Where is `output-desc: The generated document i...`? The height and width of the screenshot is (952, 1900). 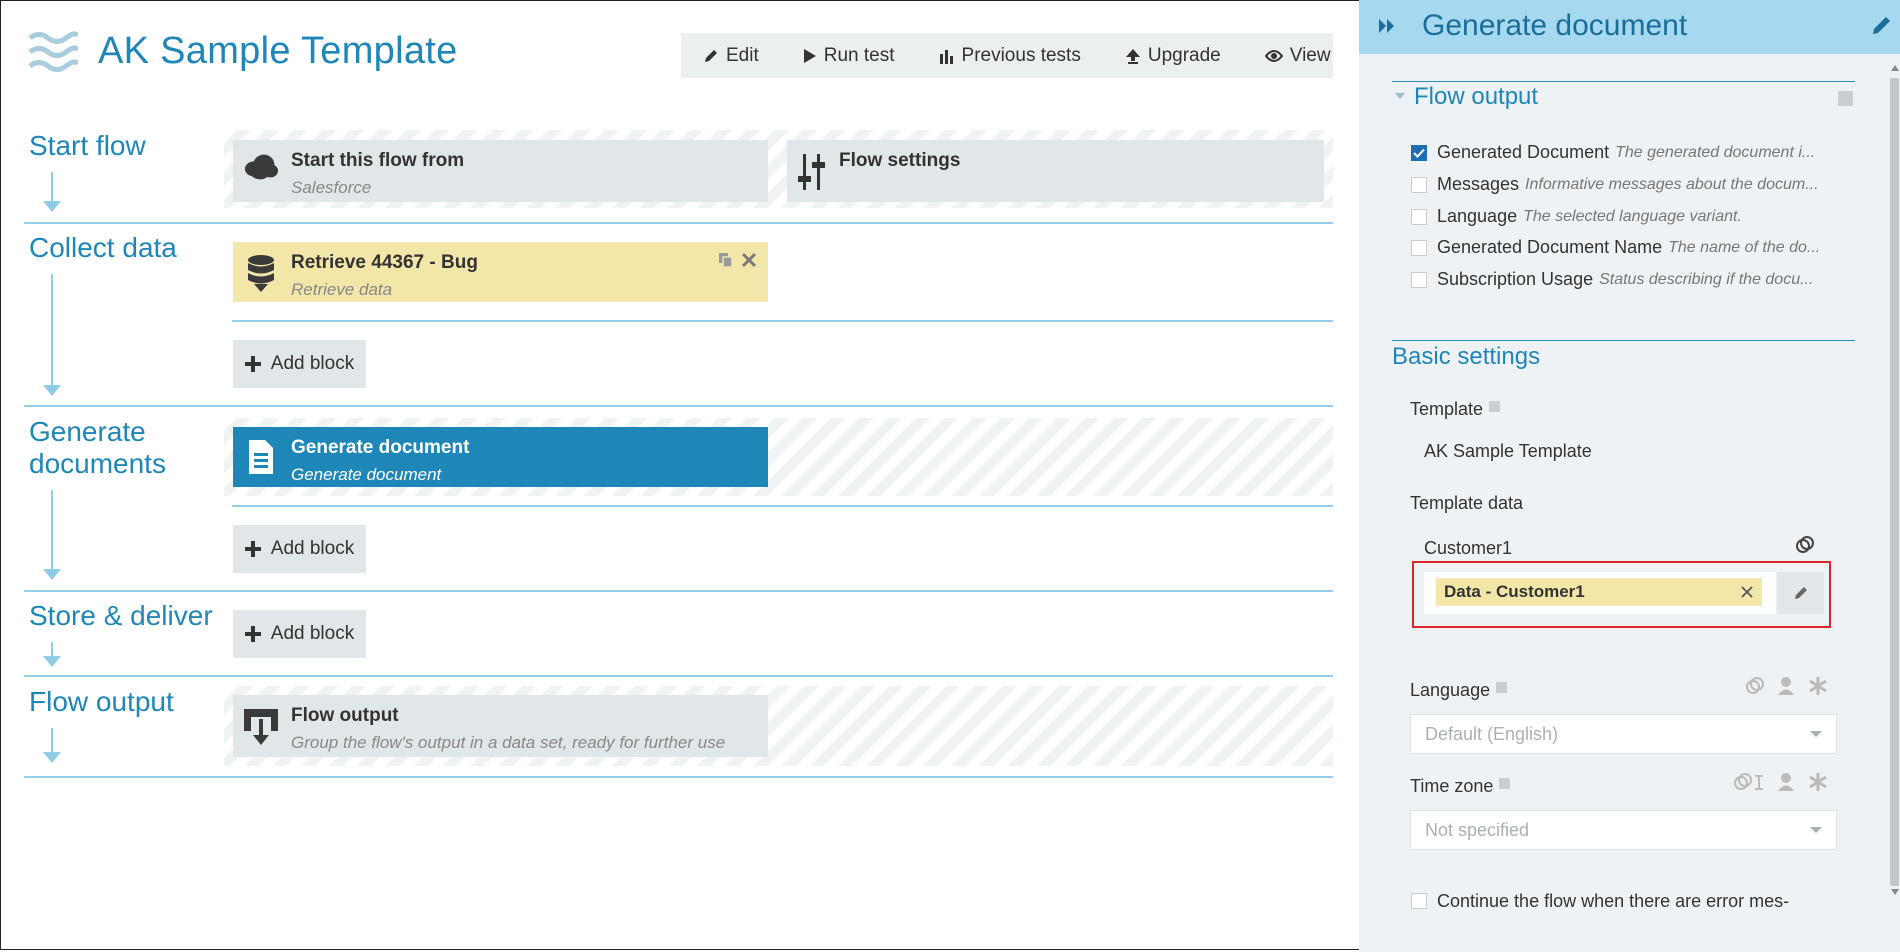 output-desc: The generated document i... is located at coordinates (1715, 152).